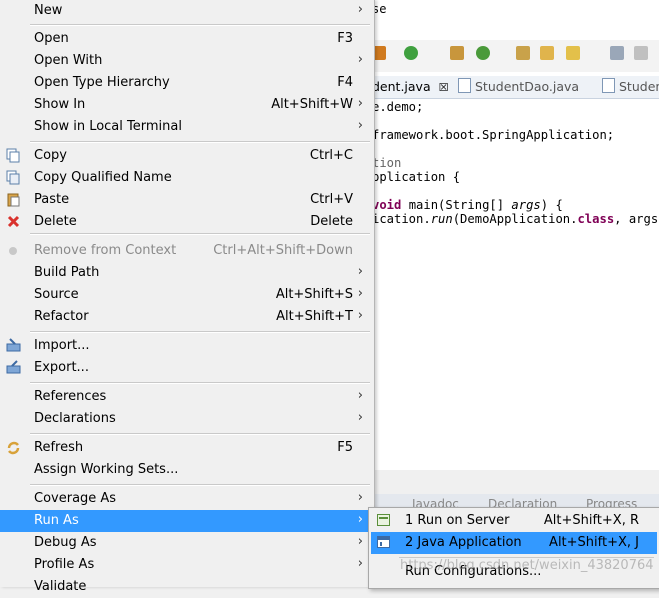 This screenshot has height=598, width=659. Describe the element at coordinates (187, 61) in the screenshot. I see `menu-item-open-with: Open With ›` at that location.